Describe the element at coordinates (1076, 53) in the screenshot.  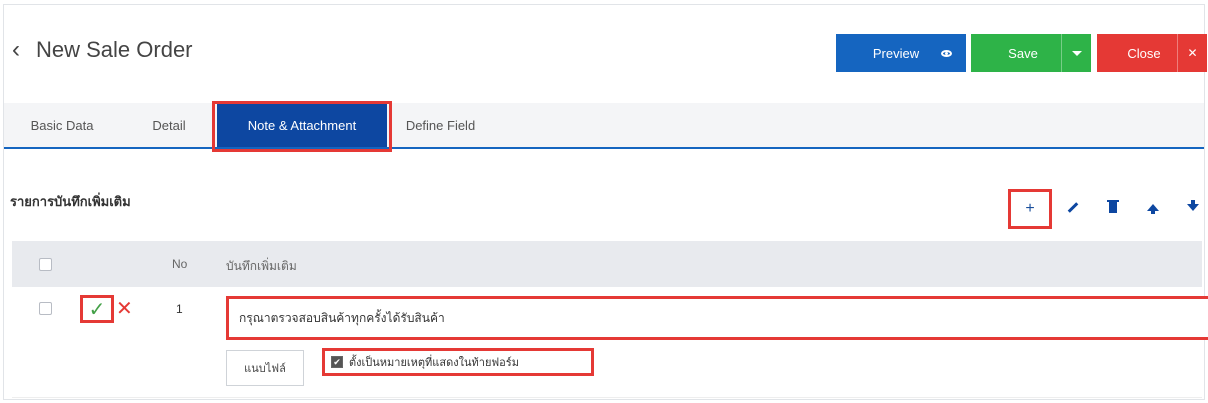
I see `caret-down-icon` at that location.